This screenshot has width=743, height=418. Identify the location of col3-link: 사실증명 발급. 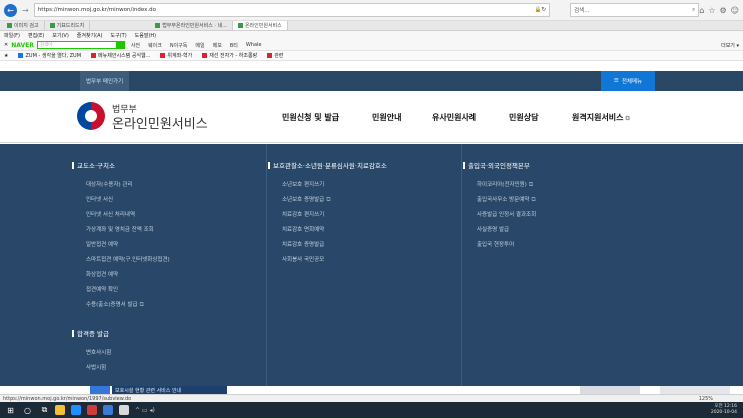
(493, 229).